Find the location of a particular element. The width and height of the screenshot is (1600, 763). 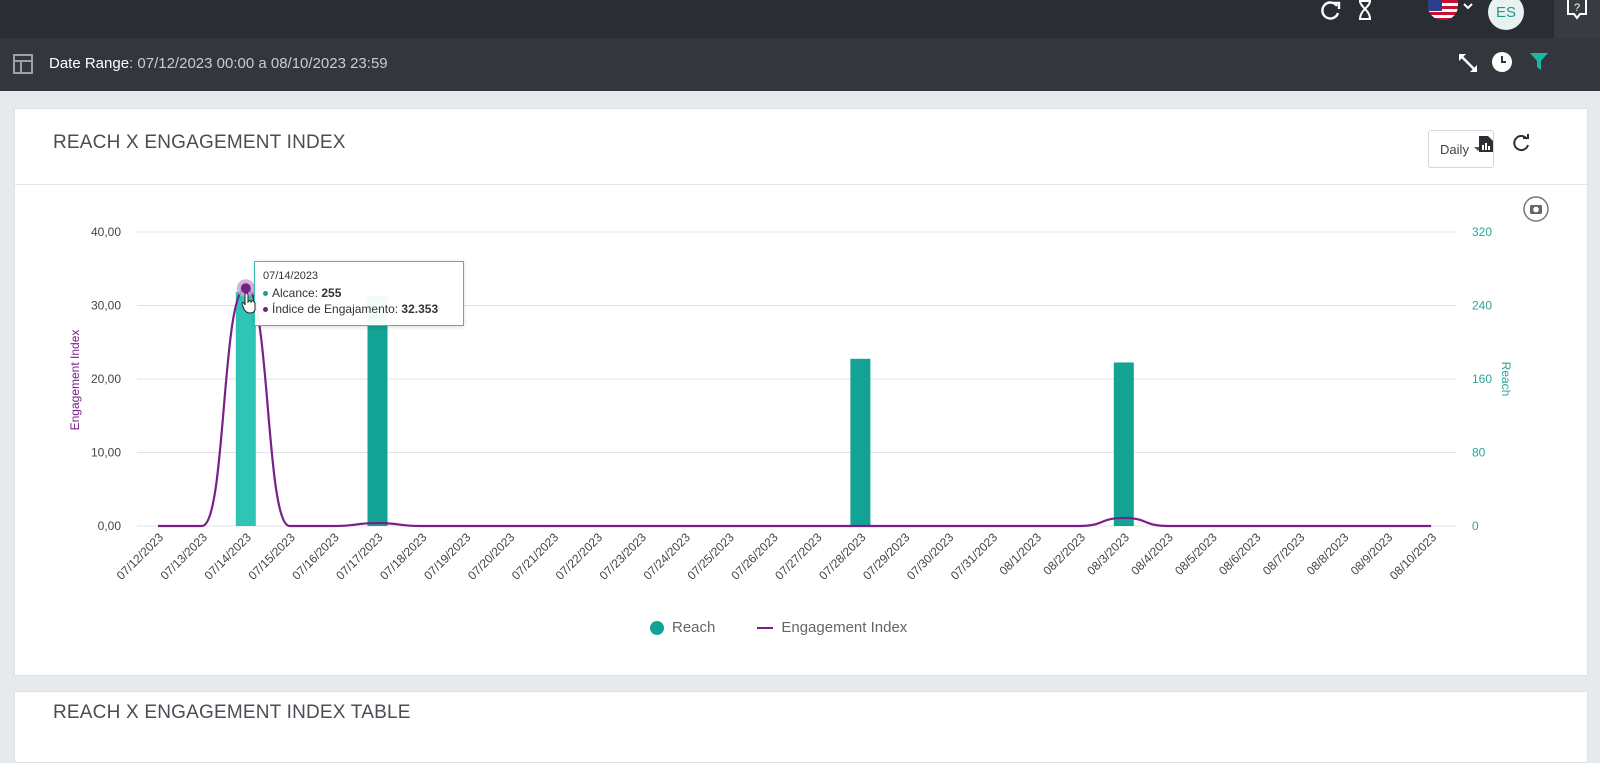

help-button: ? is located at coordinates (1577, 19).